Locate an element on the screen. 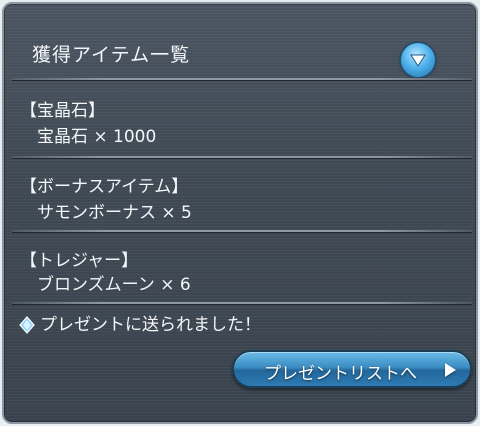 This screenshot has width=480, height=426. chevron-down-icon is located at coordinates (418, 60).